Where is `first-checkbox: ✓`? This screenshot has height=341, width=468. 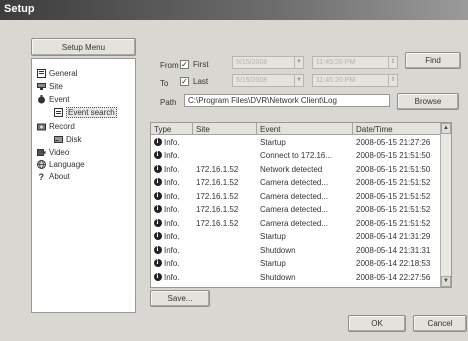 first-checkbox: ✓ is located at coordinates (184, 64).